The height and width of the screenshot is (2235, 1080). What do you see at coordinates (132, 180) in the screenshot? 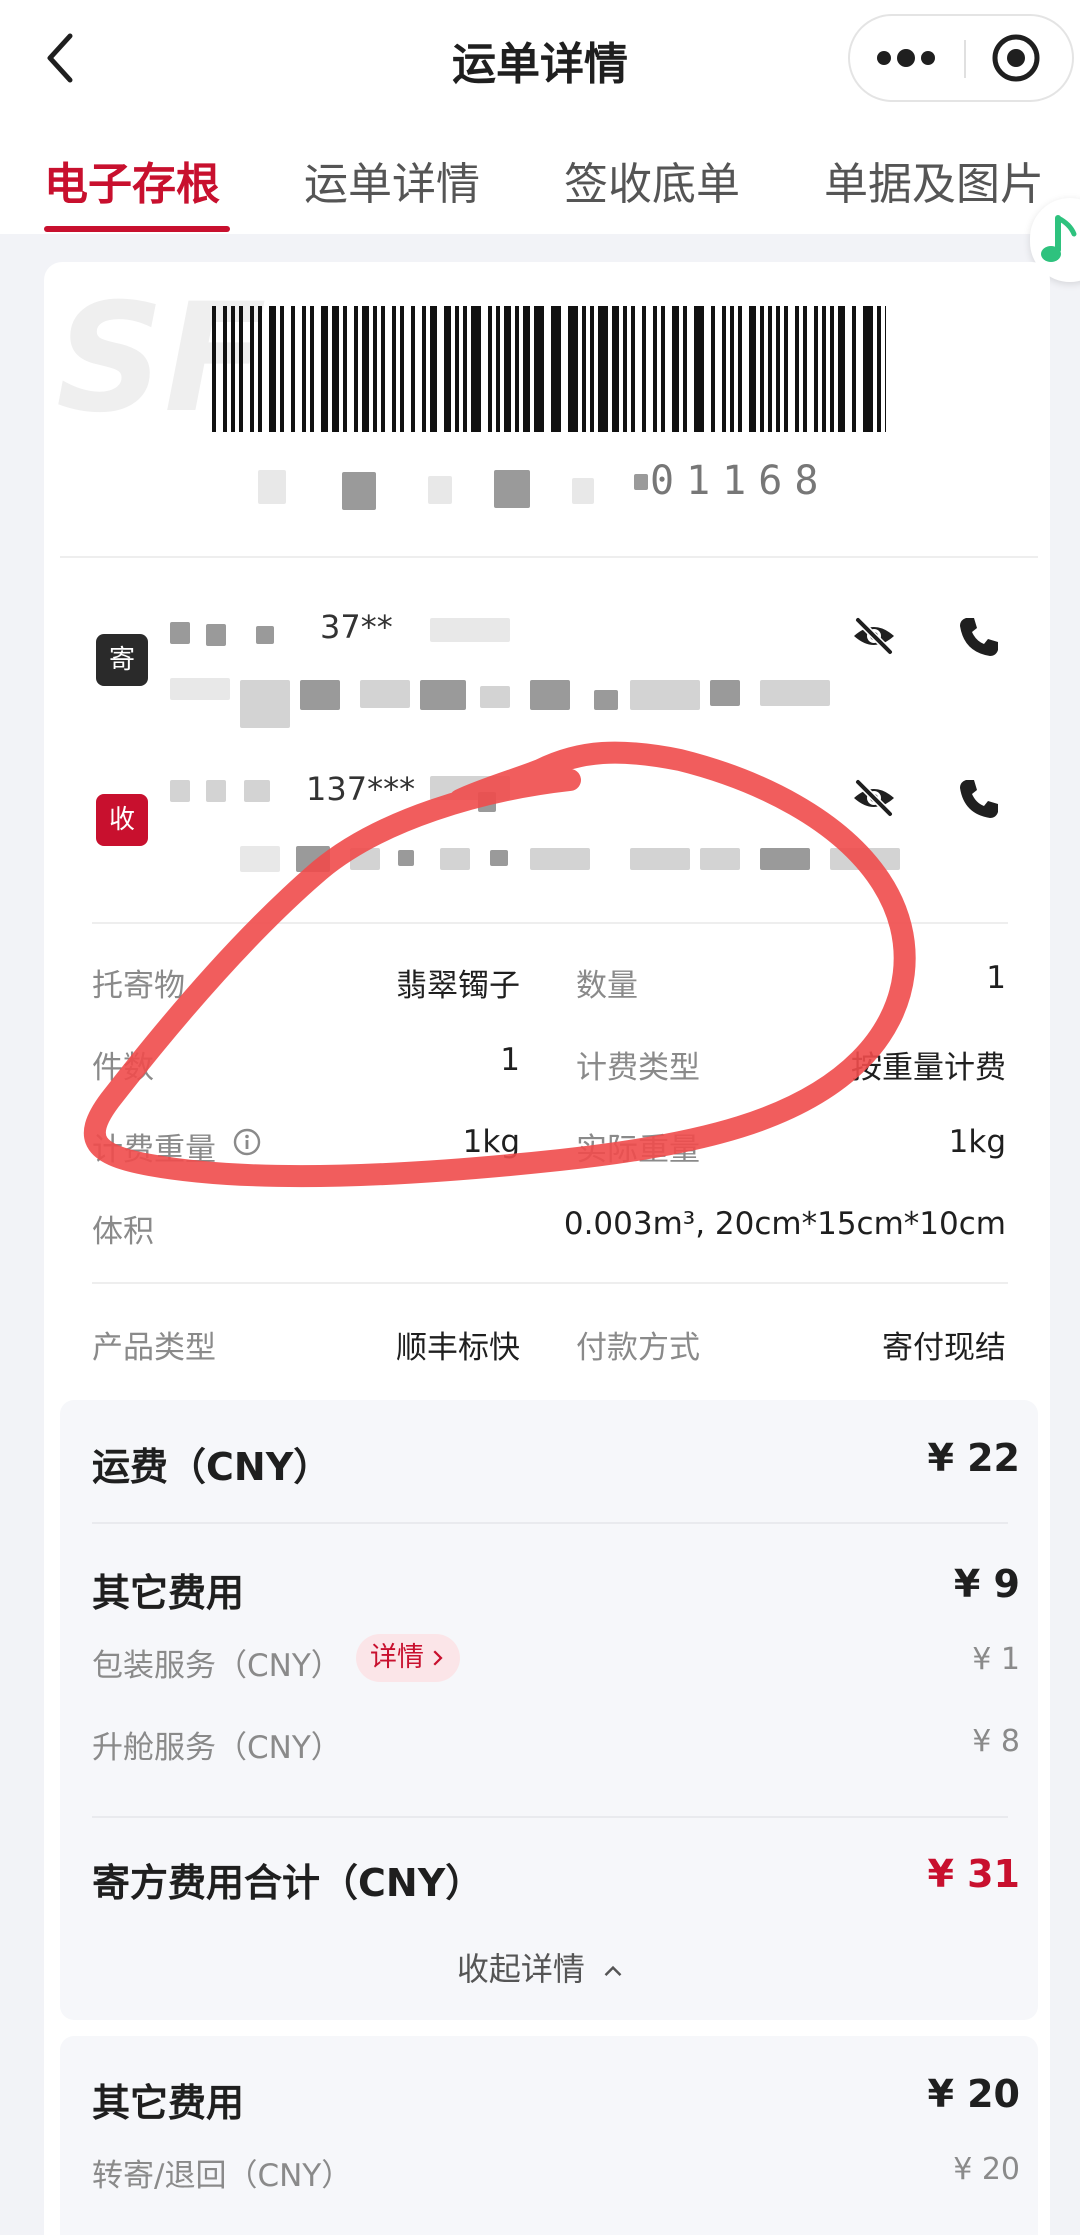
I see `tab-e-stub: 电子存根` at bounding box center [132, 180].